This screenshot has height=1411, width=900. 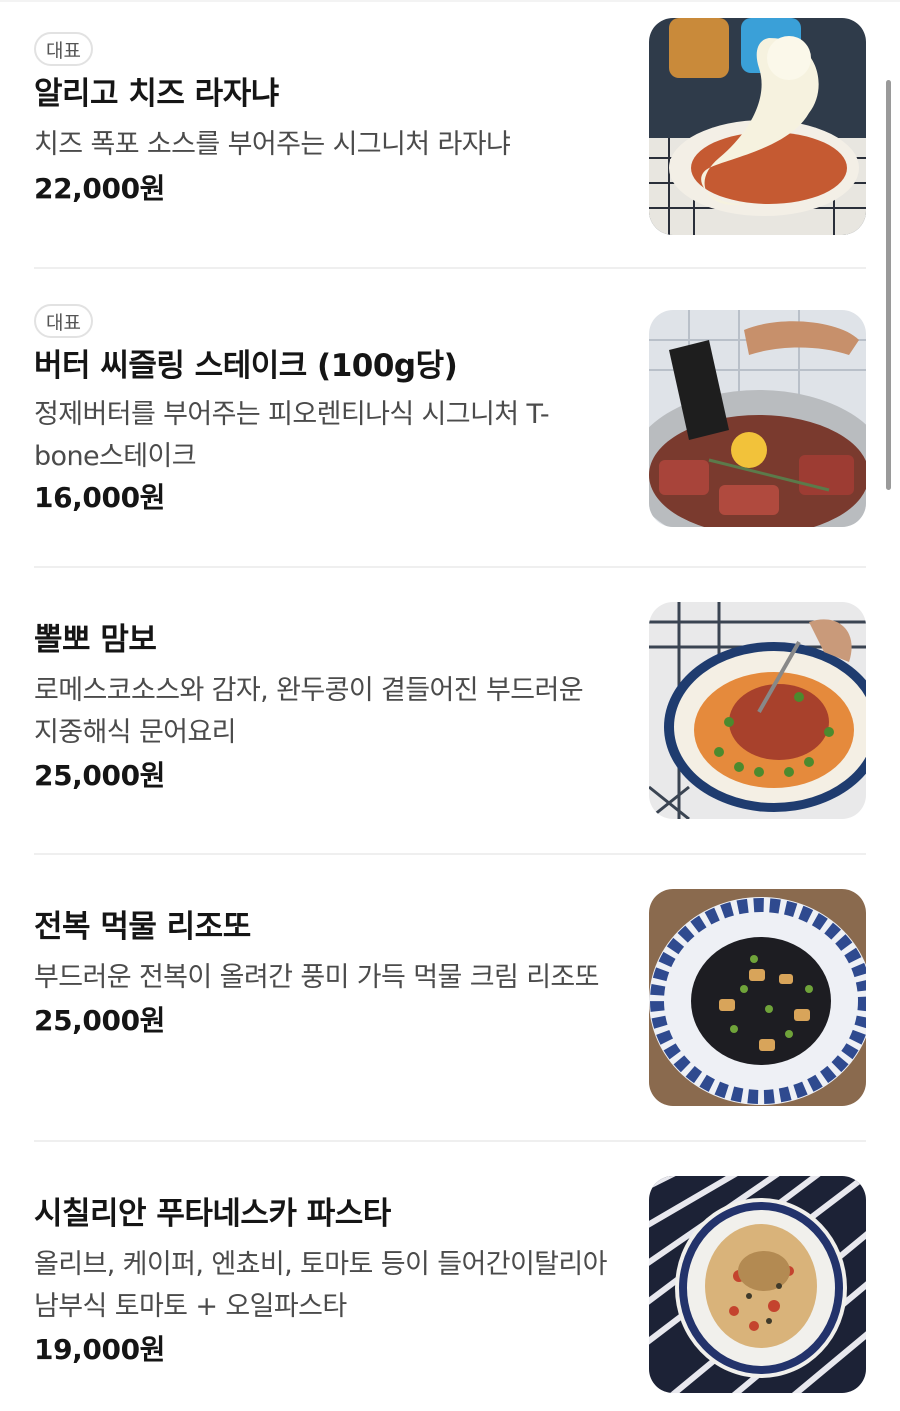 What do you see at coordinates (100, 1349) in the screenshot?
I see `menu-item-price: 19,000원` at bounding box center [100, 1349].